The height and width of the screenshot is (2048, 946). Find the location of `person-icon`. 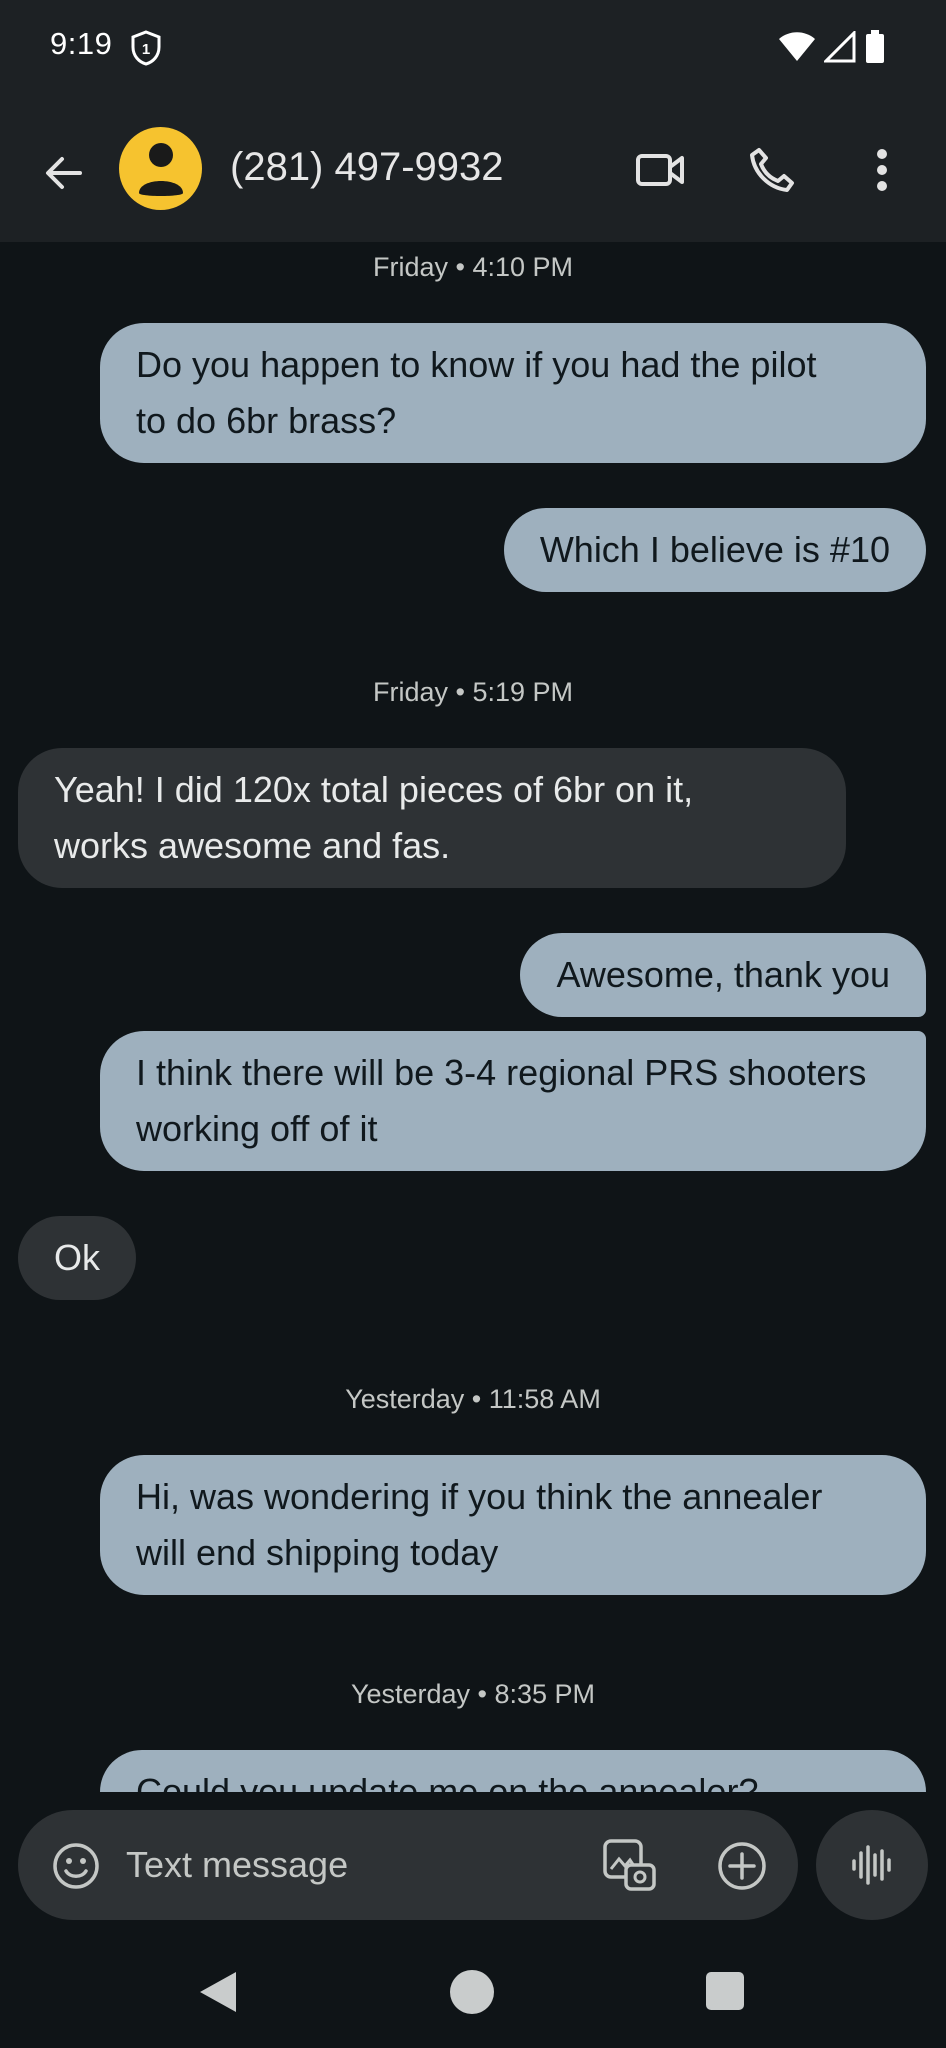

person-icon is located at coordinates (160, 169).